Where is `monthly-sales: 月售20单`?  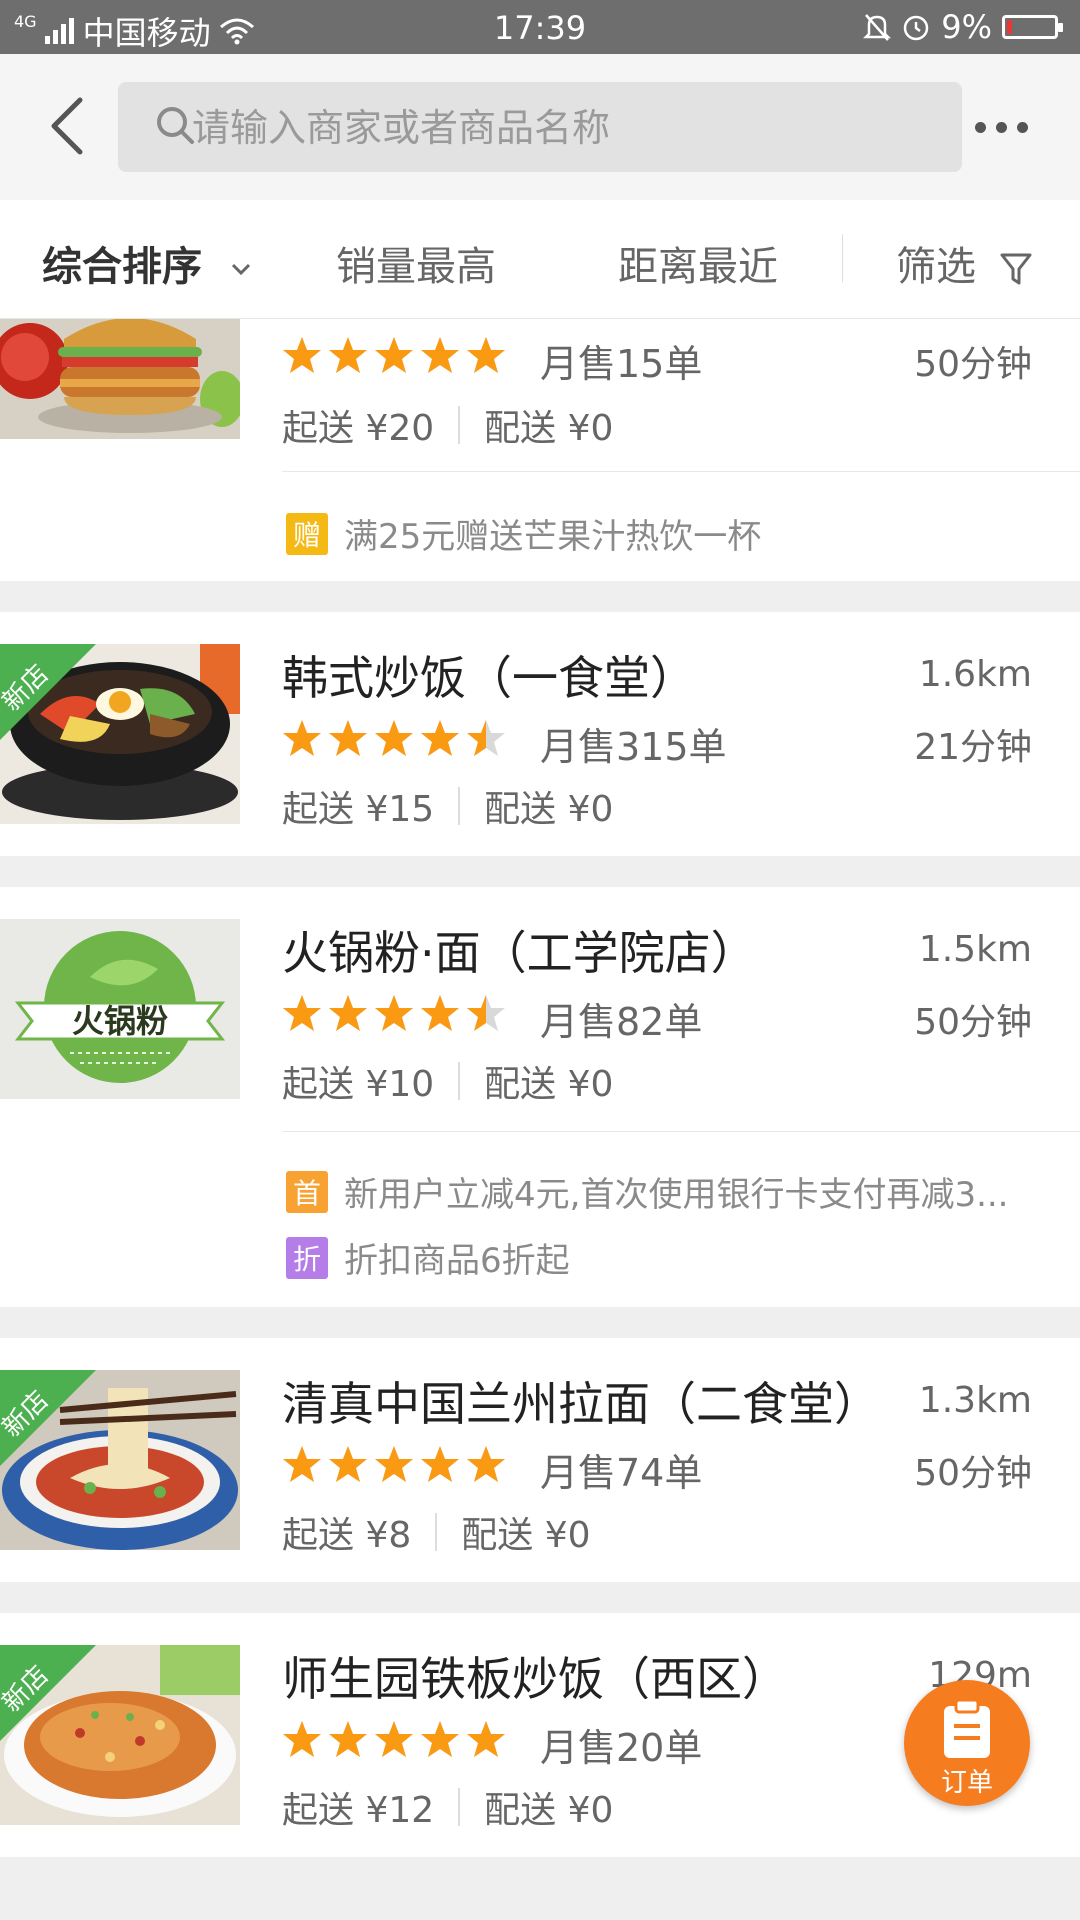
monthly-sales: 月售20单 is located at coordinates (621, 1748).